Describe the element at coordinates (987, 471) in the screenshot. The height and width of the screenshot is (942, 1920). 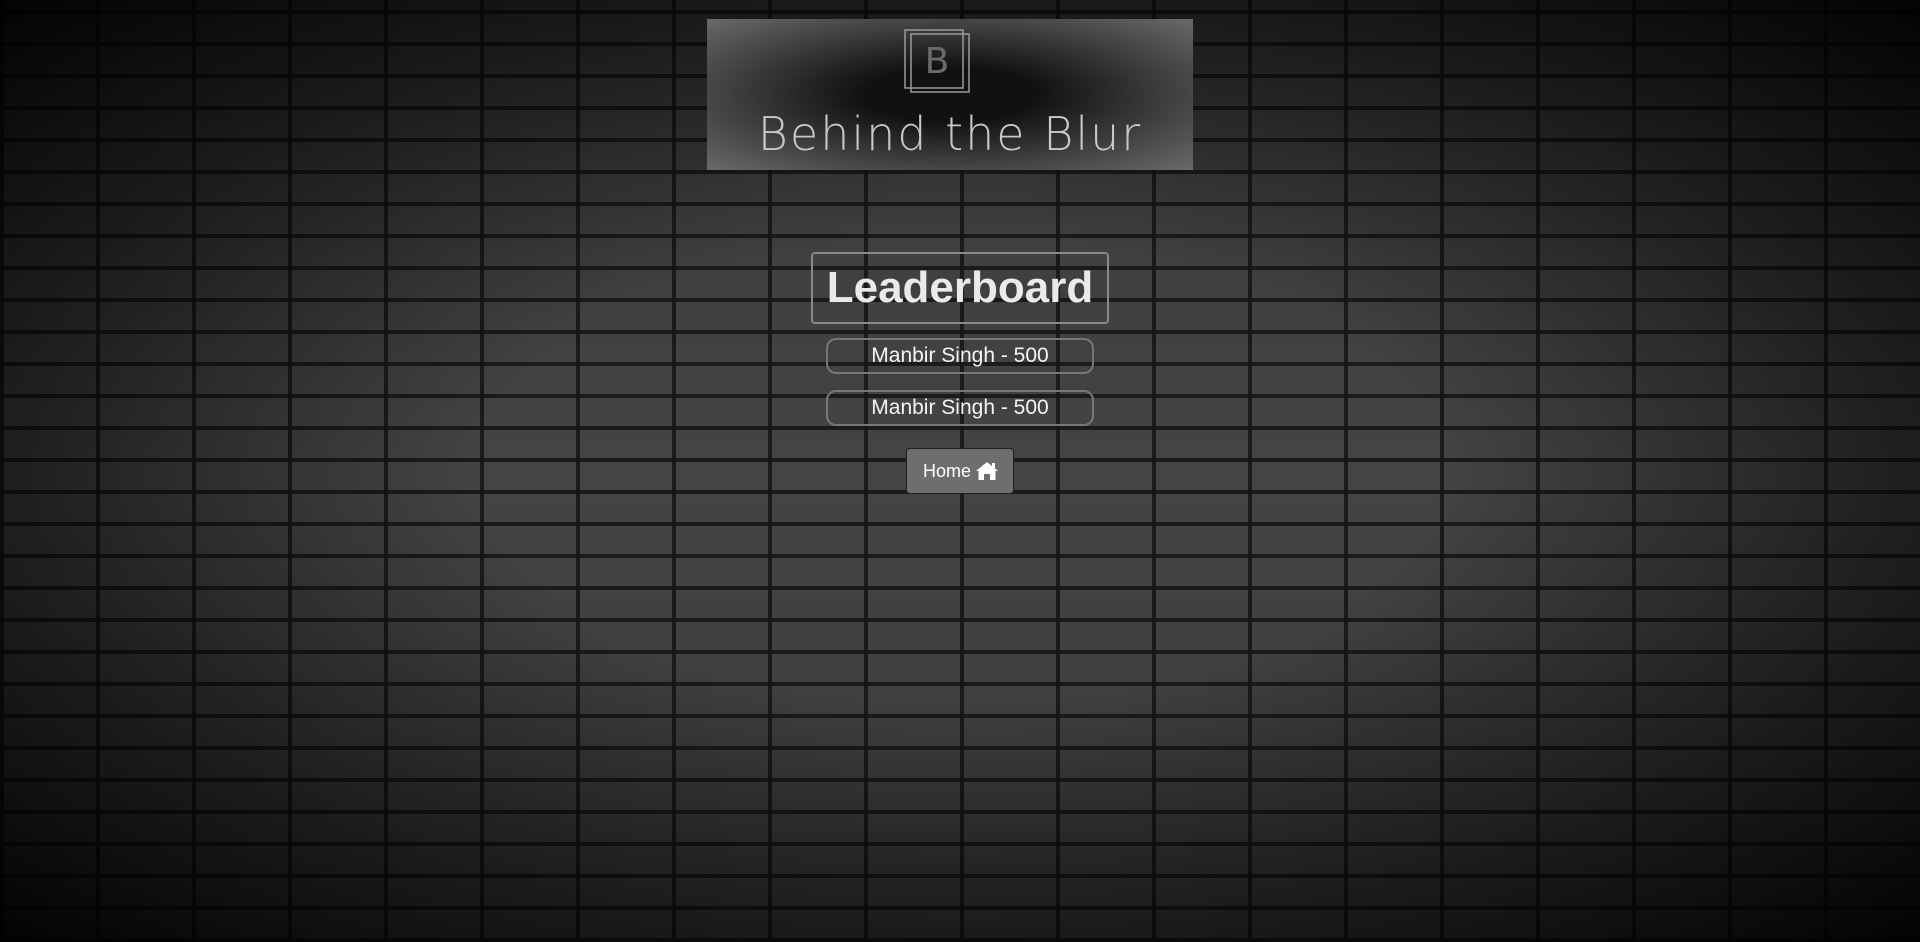
I see `home-icon` at that location.